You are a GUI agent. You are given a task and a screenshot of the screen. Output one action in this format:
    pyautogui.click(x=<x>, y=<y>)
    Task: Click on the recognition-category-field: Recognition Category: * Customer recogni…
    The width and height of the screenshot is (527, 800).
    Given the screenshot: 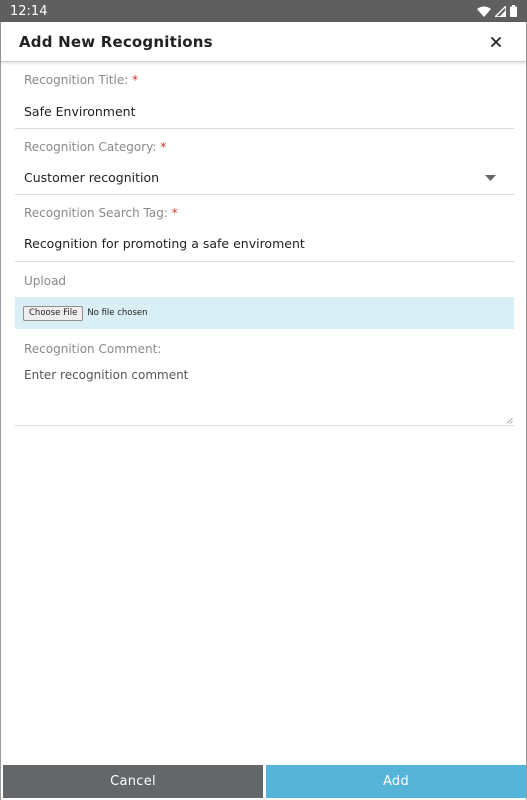 What is the action you would take?
    pyautogui.click(x=264, y=162)
    